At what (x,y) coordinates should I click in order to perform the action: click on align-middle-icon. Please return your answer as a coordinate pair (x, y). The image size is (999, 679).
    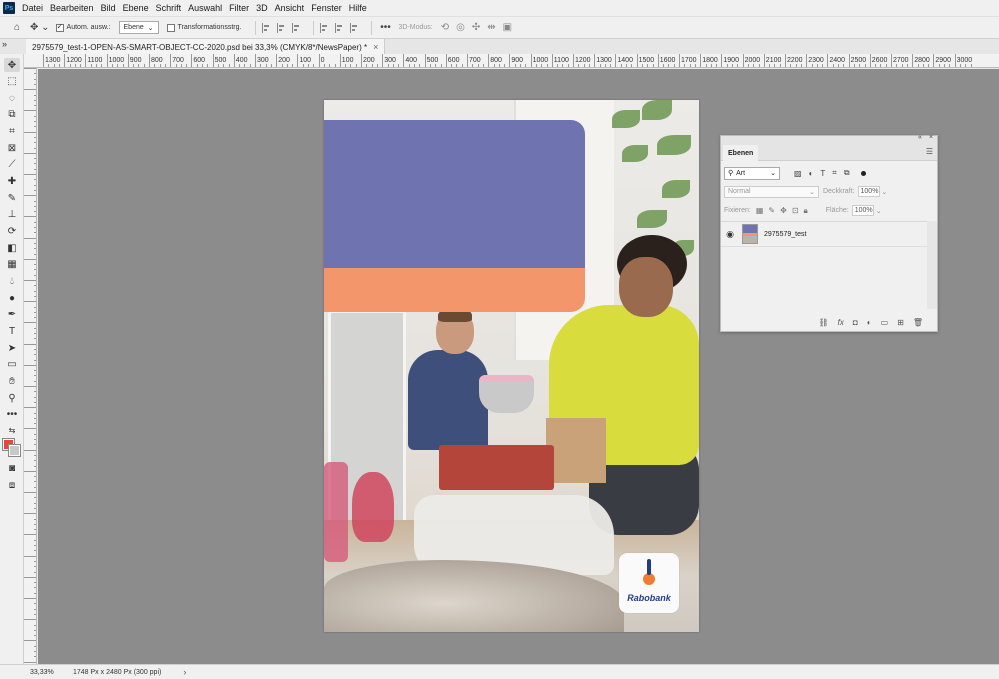
    Looking at the image, I should click on (339, 27).